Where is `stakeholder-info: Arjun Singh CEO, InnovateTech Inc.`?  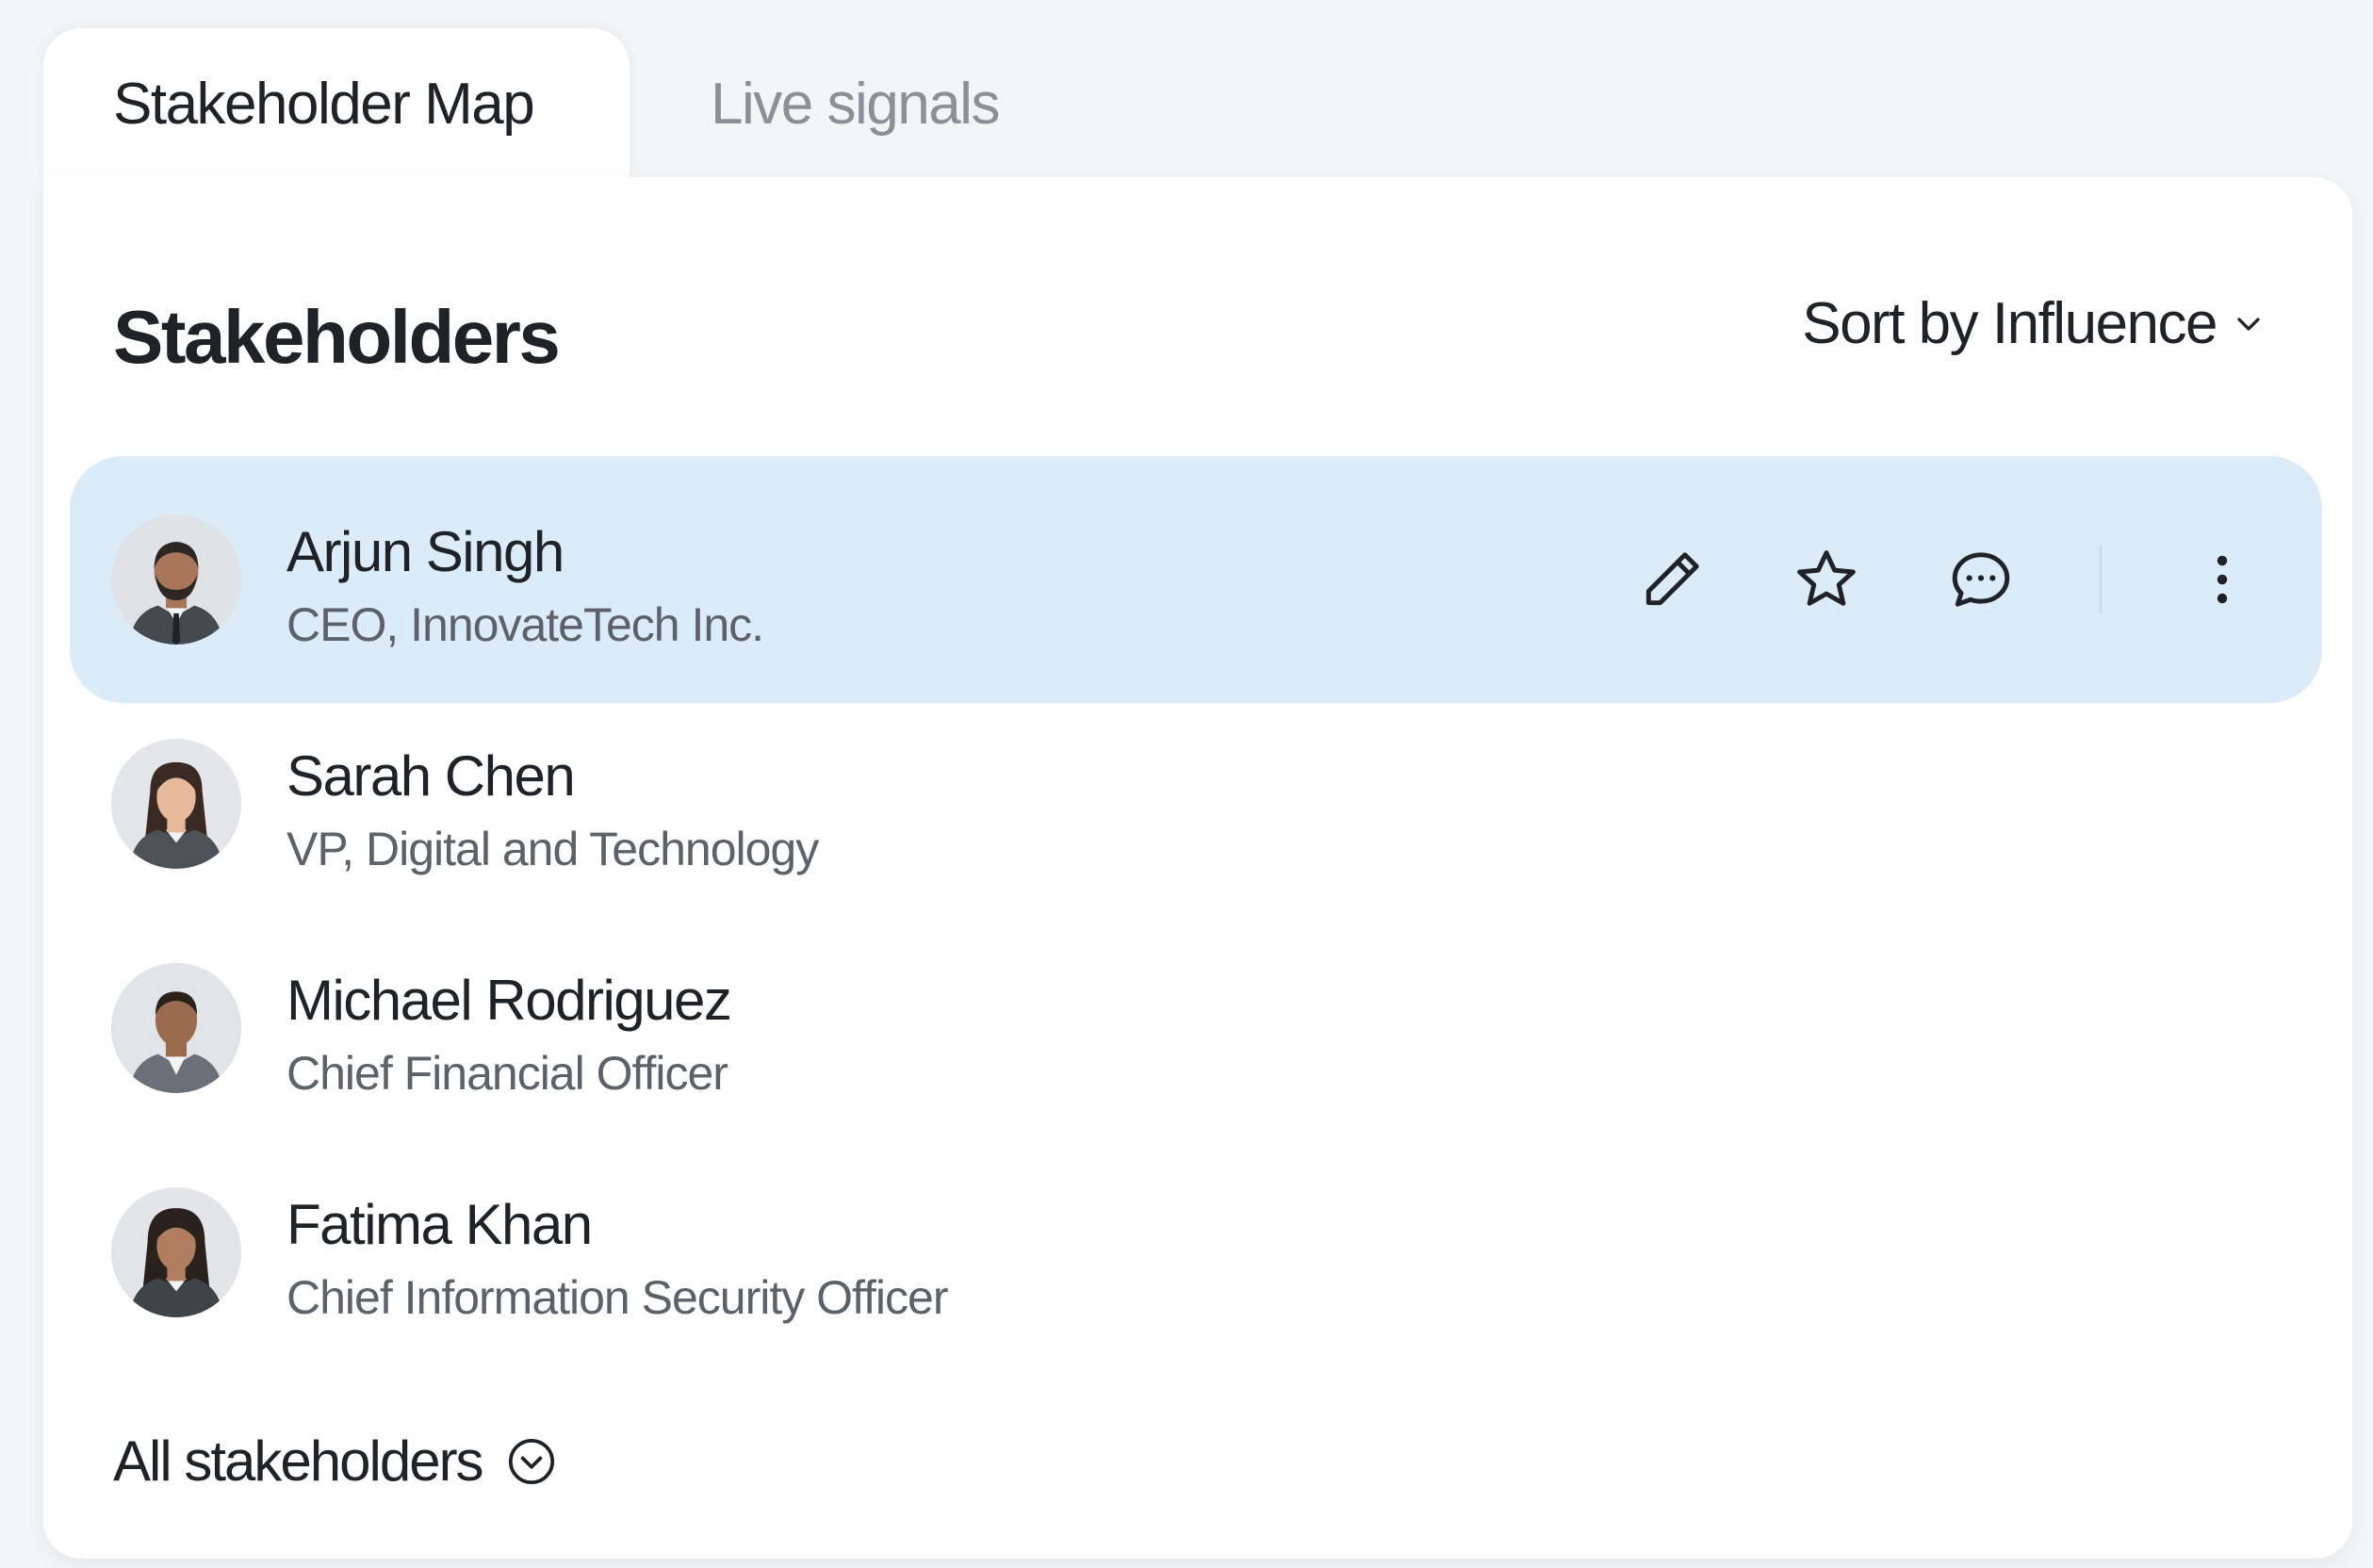
stakeholder-info: Arjun Singh CEO, InnovateTech Inc. is located at coordinates (525, 585).